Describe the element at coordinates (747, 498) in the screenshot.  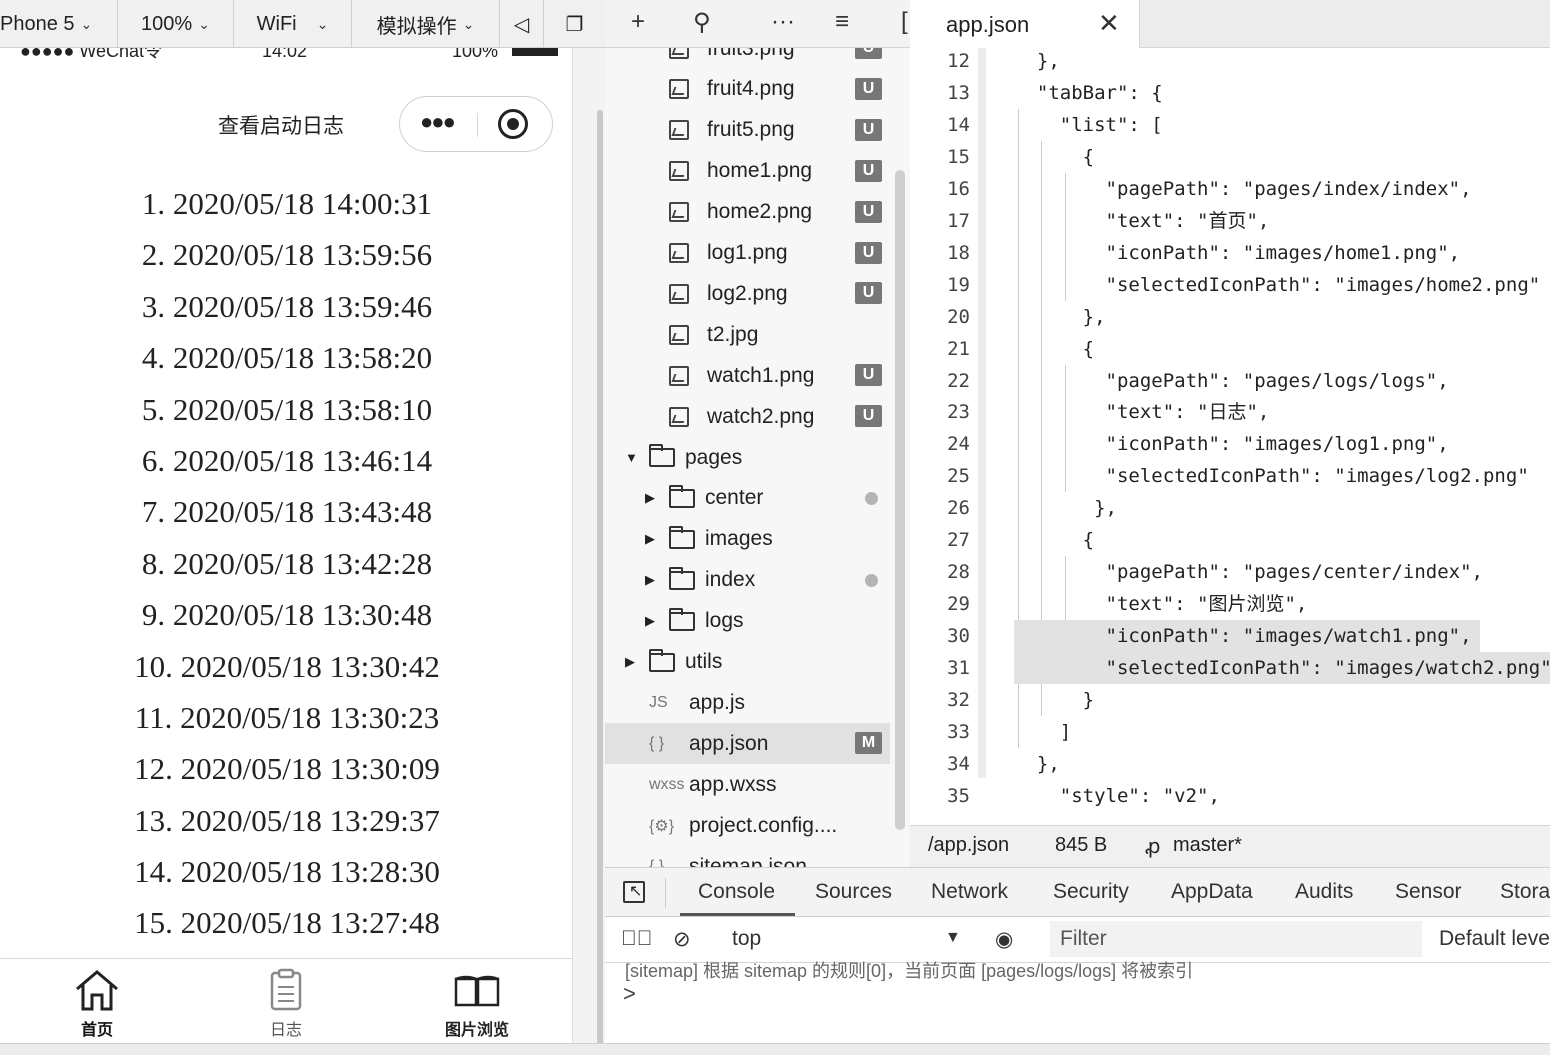
I see `tree-item: ▶ center` at that location.